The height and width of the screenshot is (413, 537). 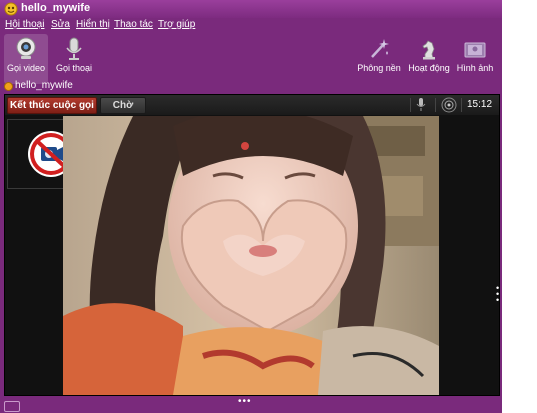 What do you see at coordinates (8, 86) in the screenshot?
I see `status-icon` at bounding box center [8, 86].